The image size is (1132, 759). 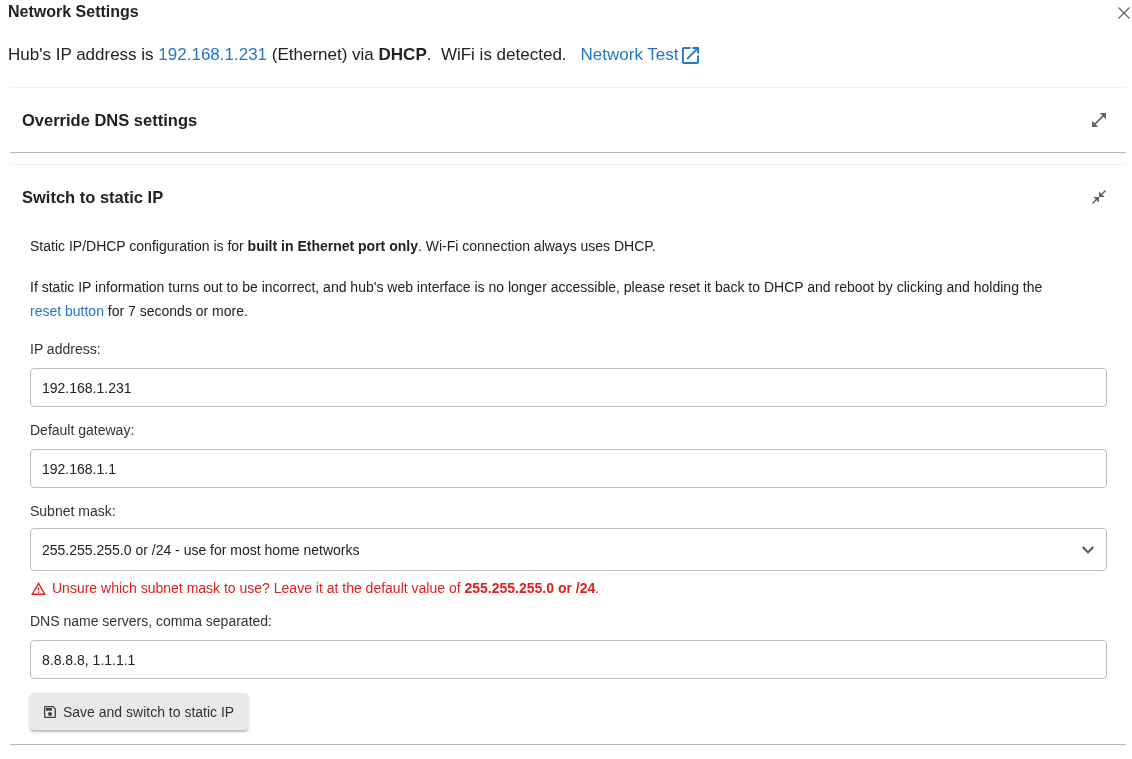 What do you see at coordinates (568, 387) in the screenshot?
I see `input-field: 192.168.1.231` at bounding box center [568, 387].